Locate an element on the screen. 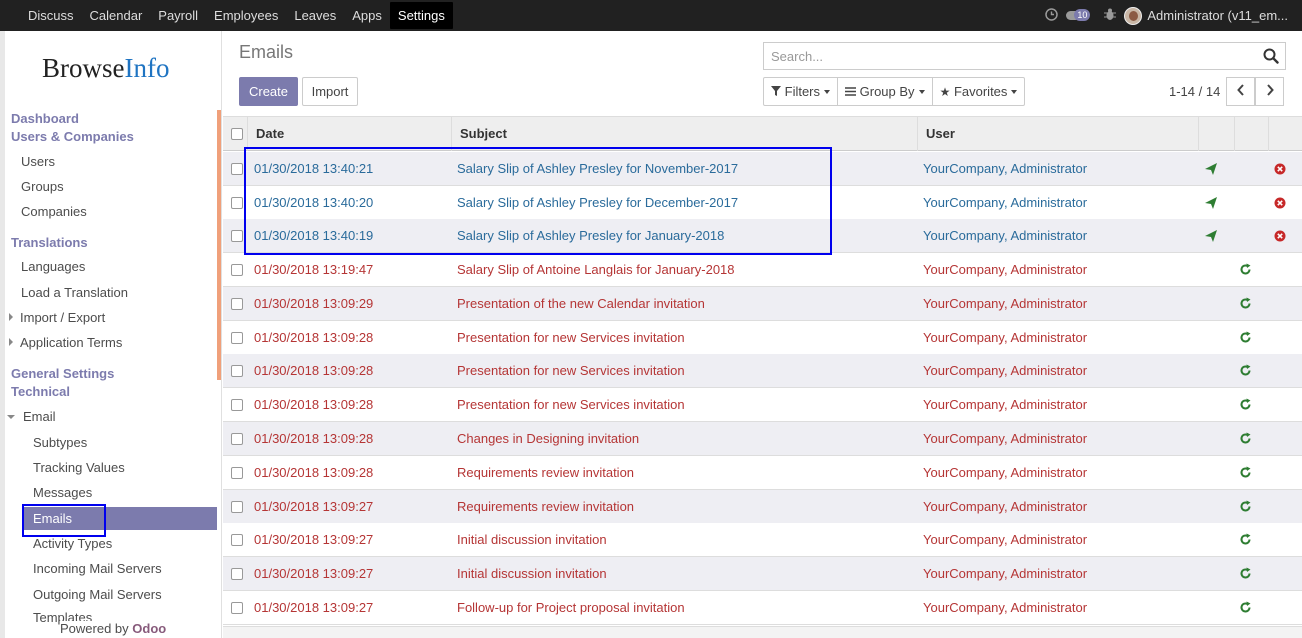  company-logo: BrowseInfo is located at coordinates (105, 68).